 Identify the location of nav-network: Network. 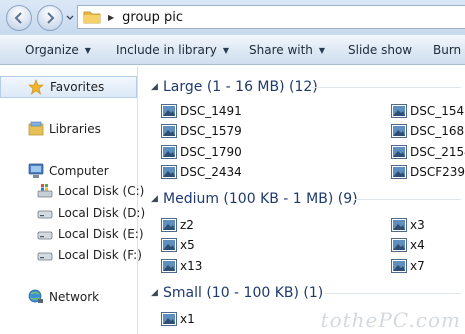
(68, 297).